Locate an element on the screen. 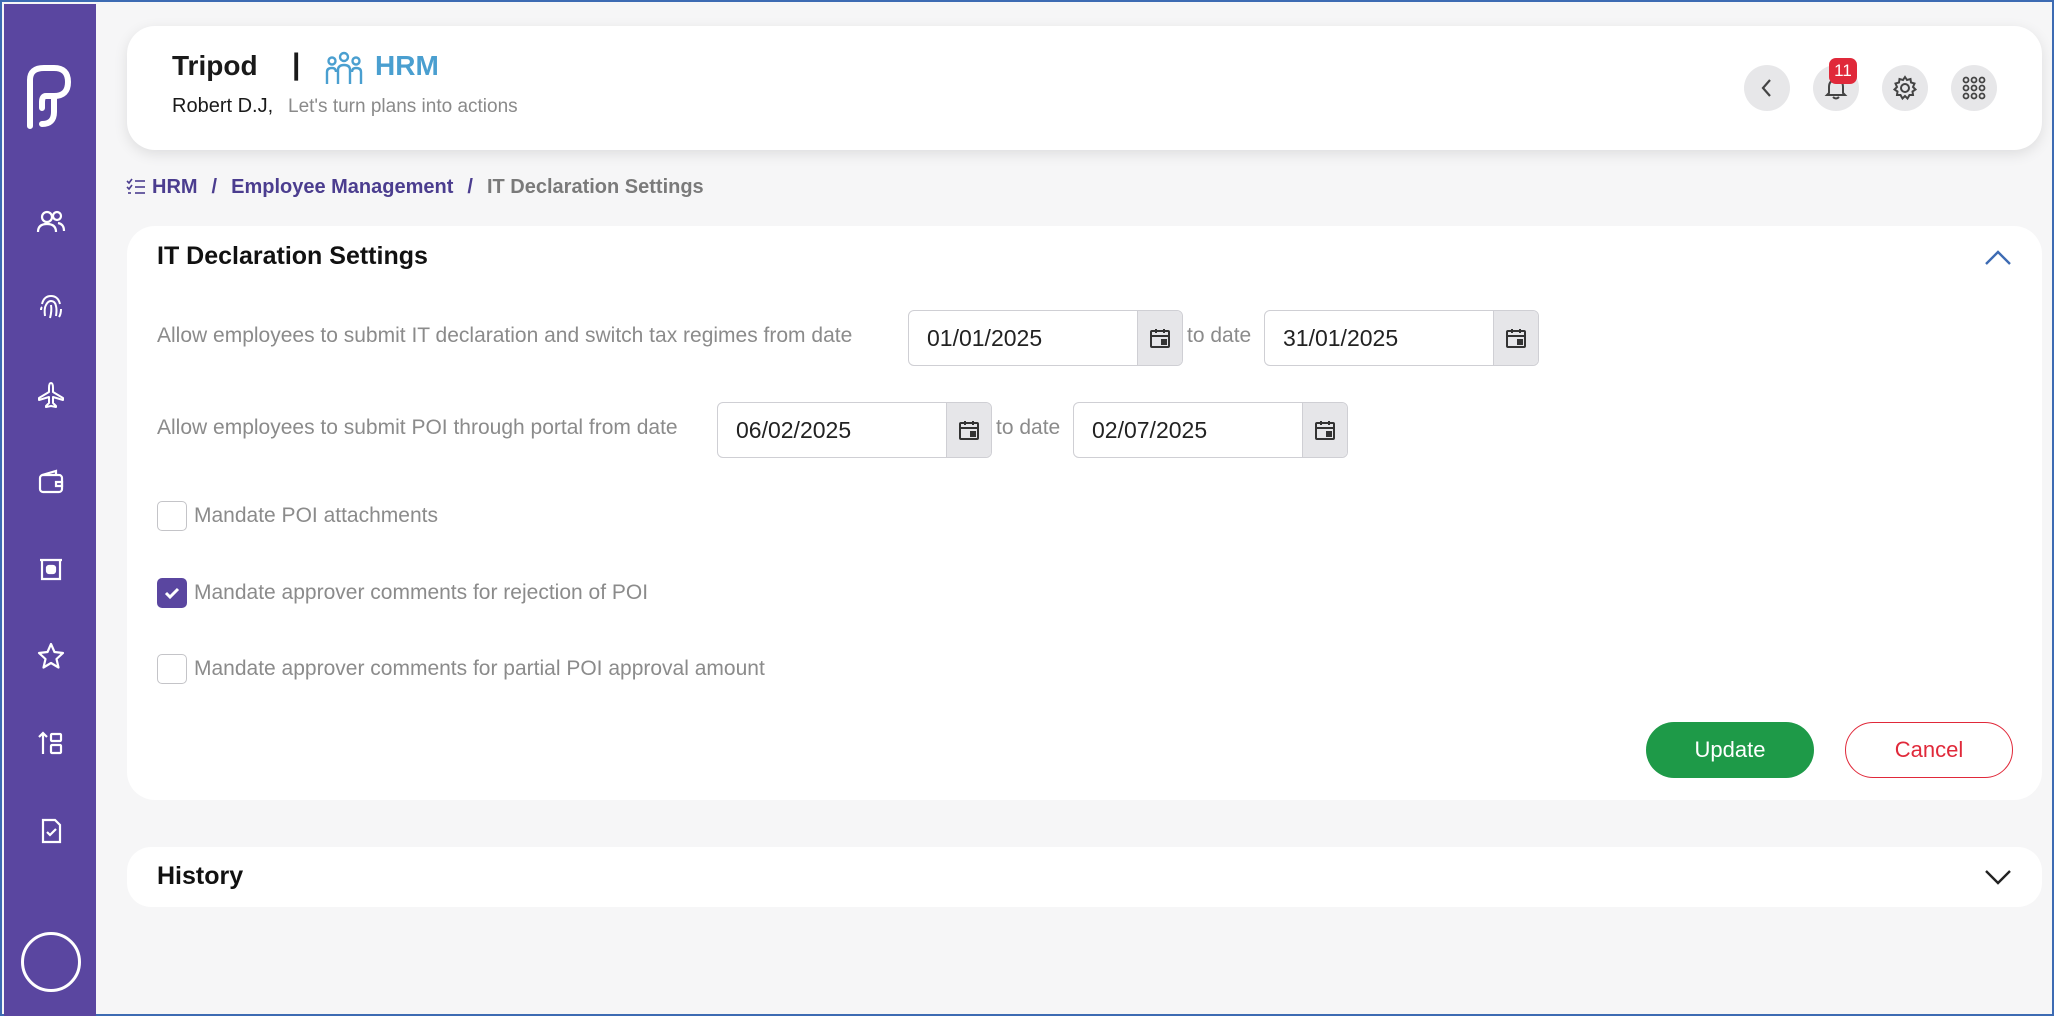  settings-button is located at coordinates (1905, 88).